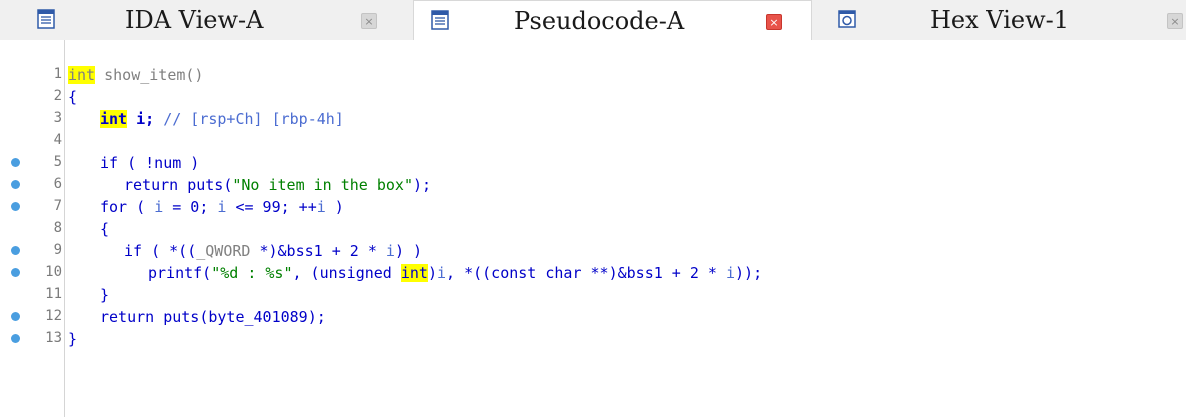  What do you see at coordinates (57, 140) in the screenshot?
I see `line-number: 4` at bounding box center [57, 140].